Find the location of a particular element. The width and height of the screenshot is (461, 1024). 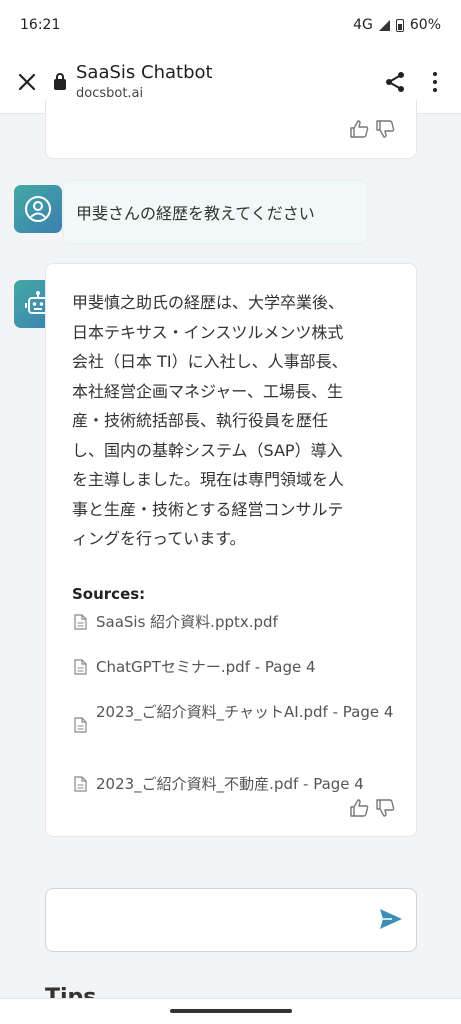

user-avatar-icon is located at coordinates (38, 209).